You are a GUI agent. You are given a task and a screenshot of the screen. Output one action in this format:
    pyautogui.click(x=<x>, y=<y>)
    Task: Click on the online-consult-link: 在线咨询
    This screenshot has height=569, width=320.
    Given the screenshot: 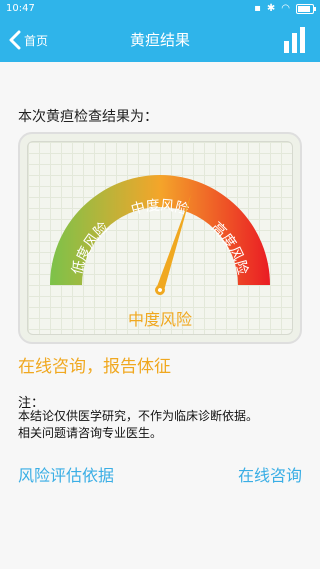 What is the action you would take?
    pyautogui.click(x=270, y=474)
    